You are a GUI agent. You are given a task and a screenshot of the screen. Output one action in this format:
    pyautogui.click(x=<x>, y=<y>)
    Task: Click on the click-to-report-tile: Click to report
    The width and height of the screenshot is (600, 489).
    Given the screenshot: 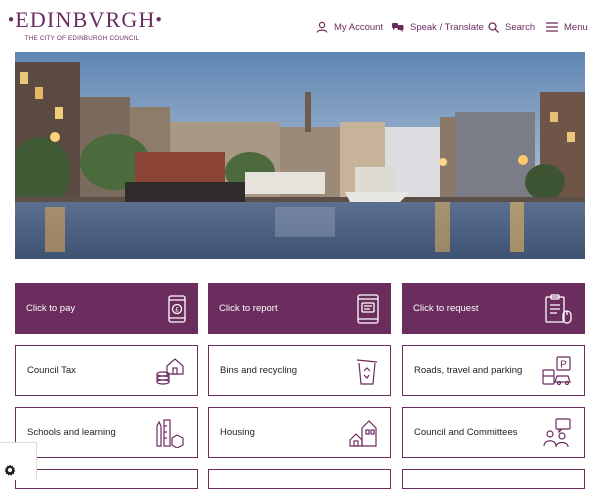 What is the action you would take?
    pyautogui.click(x=299, y=308)
    